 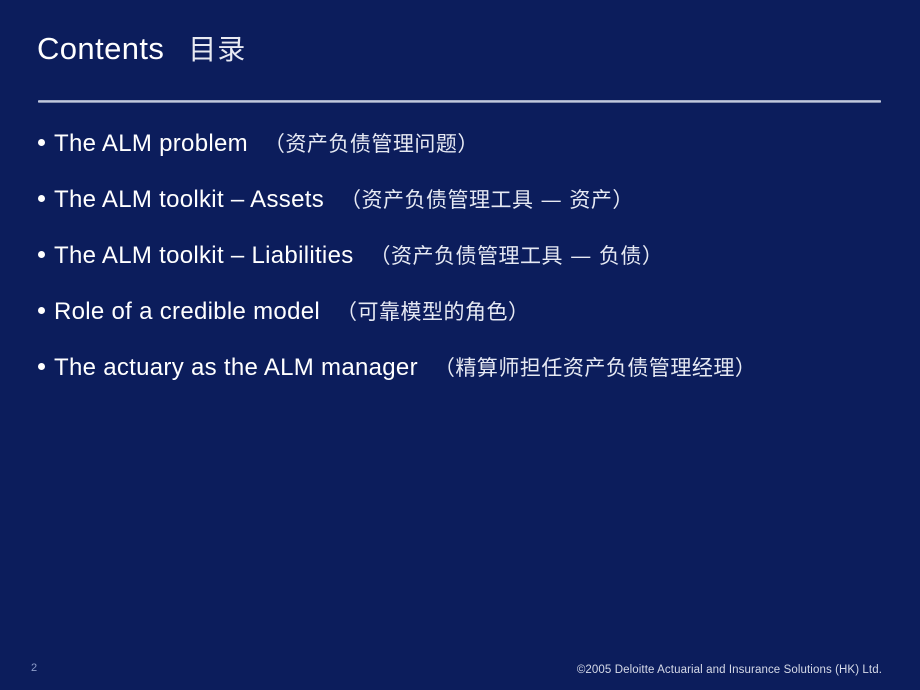 I want to click on list-item-english: The ALM problem, so click(x=151, y=143).